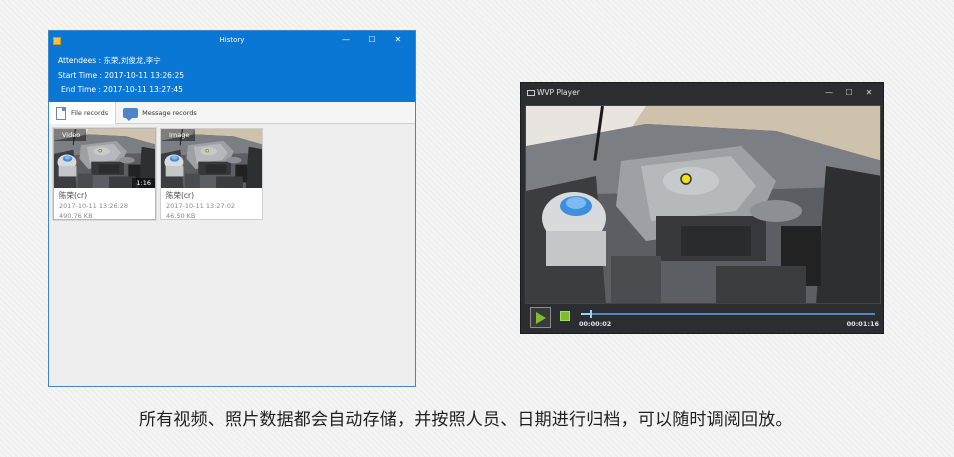  I want to click on current-time: 00:00:02, so click(595, 324).